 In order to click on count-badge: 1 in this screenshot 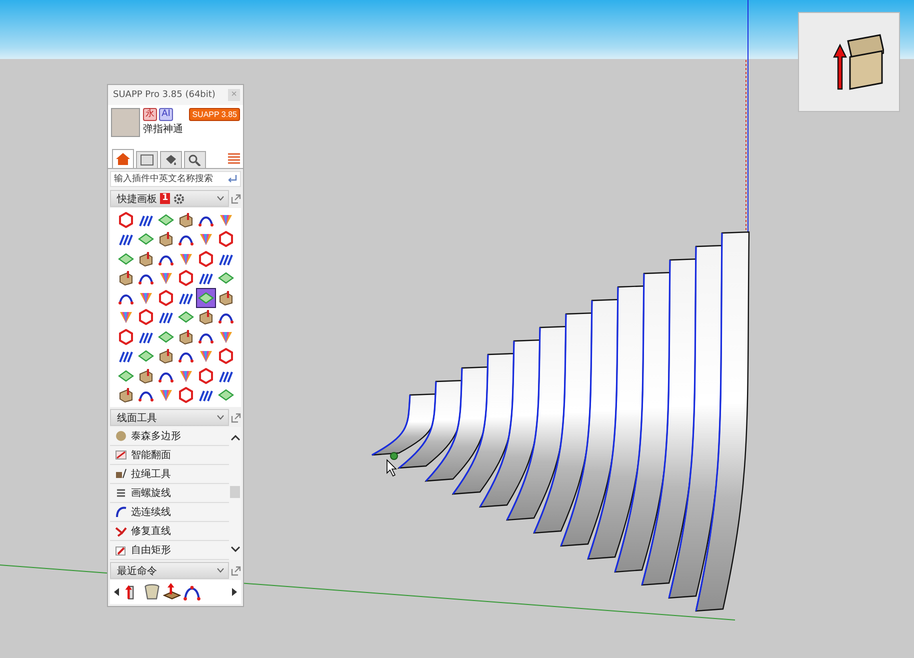, I will do `click(165, 198)`.